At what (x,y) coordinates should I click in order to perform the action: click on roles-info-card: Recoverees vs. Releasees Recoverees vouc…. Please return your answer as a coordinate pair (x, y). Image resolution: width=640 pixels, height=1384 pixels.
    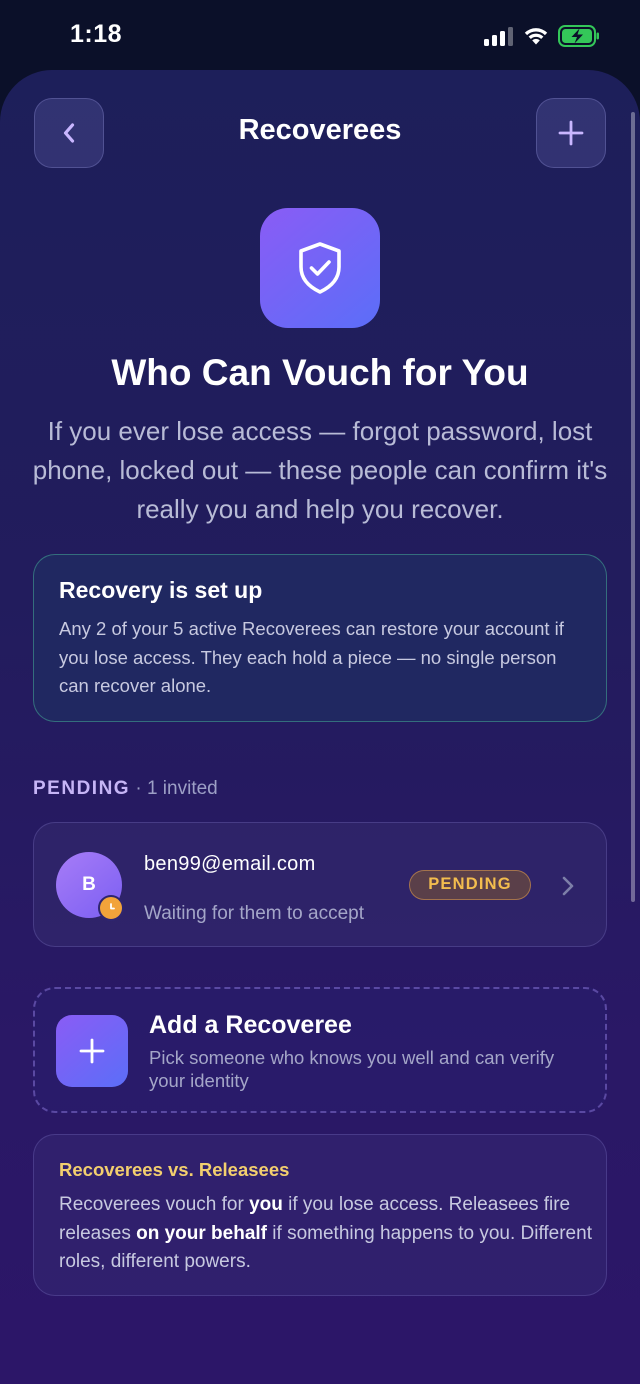
    Looking at the image, I should click on (320, 1215).